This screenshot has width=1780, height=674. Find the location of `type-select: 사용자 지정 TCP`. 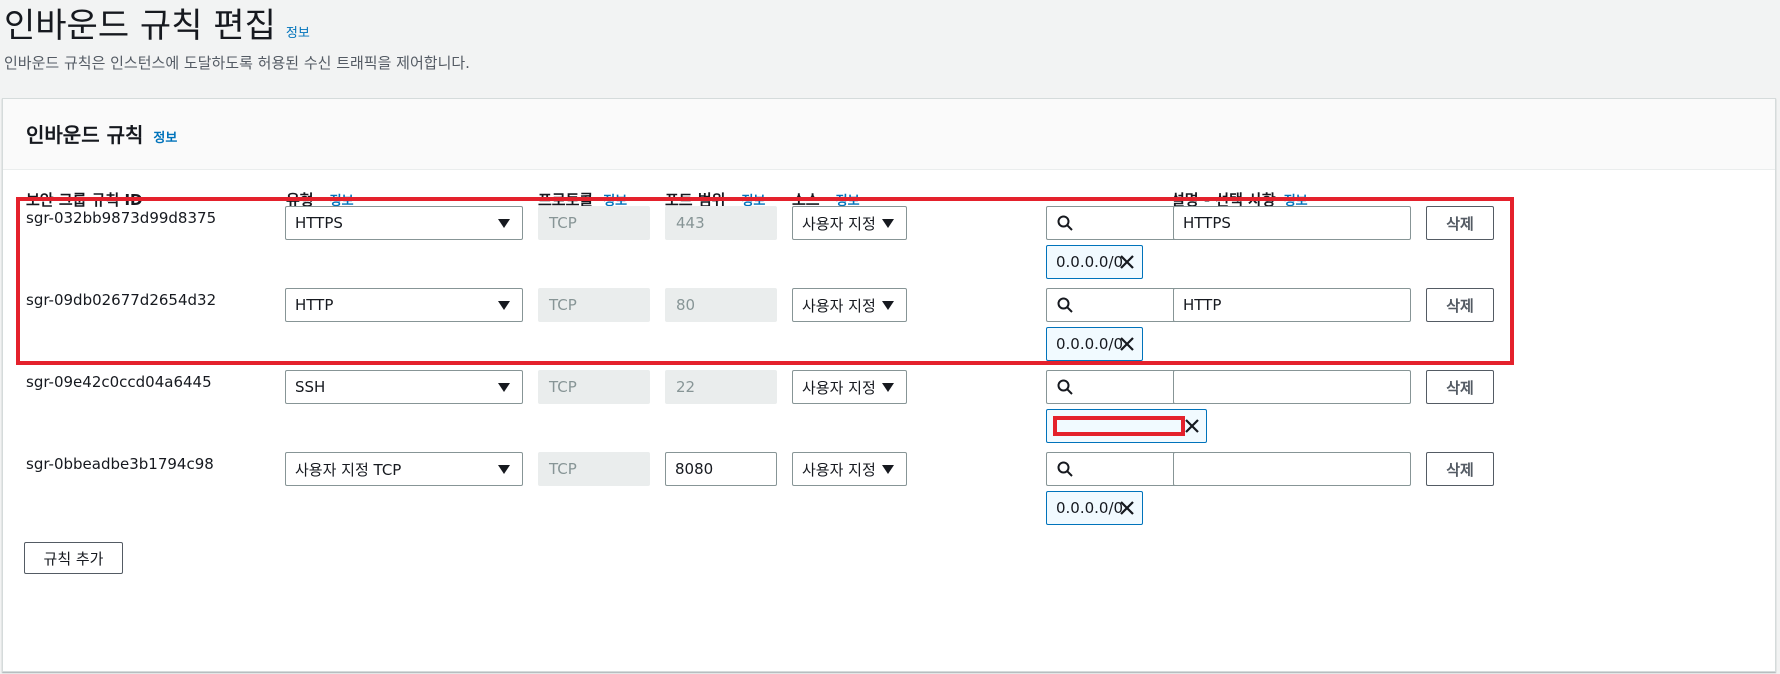

type-select: 사용자 지정 TCP is located at coordinates (404, 469).